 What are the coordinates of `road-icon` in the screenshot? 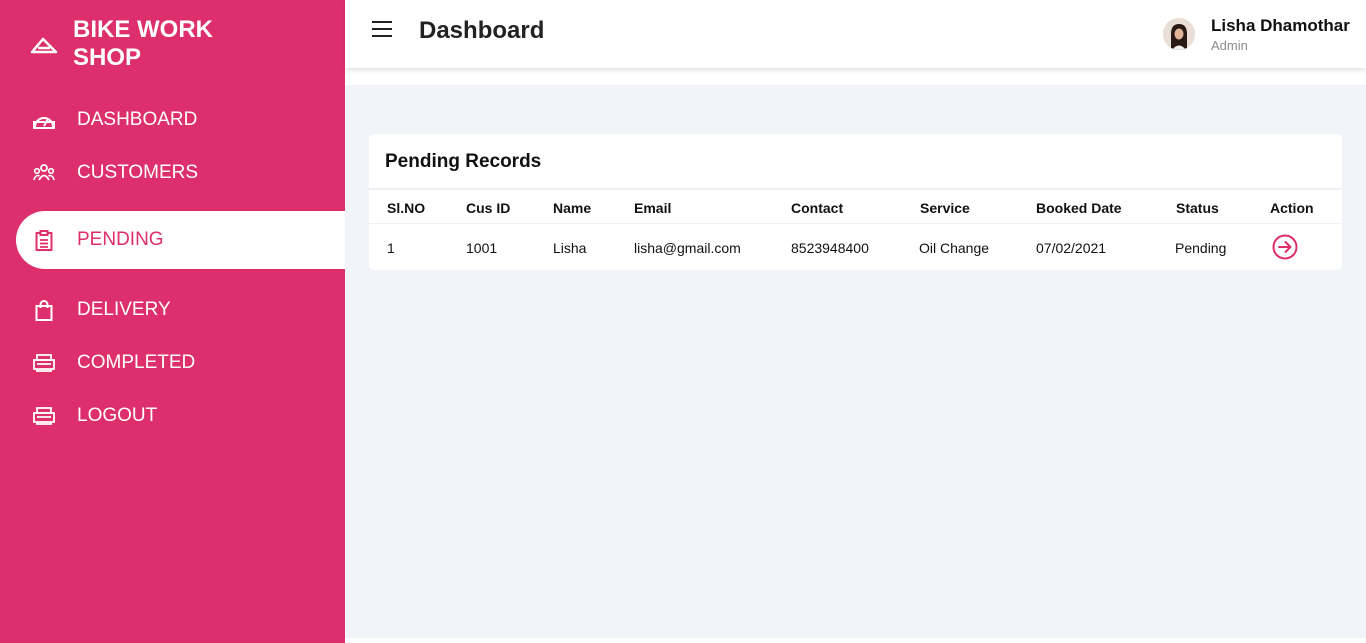 It's located at (44, 45).